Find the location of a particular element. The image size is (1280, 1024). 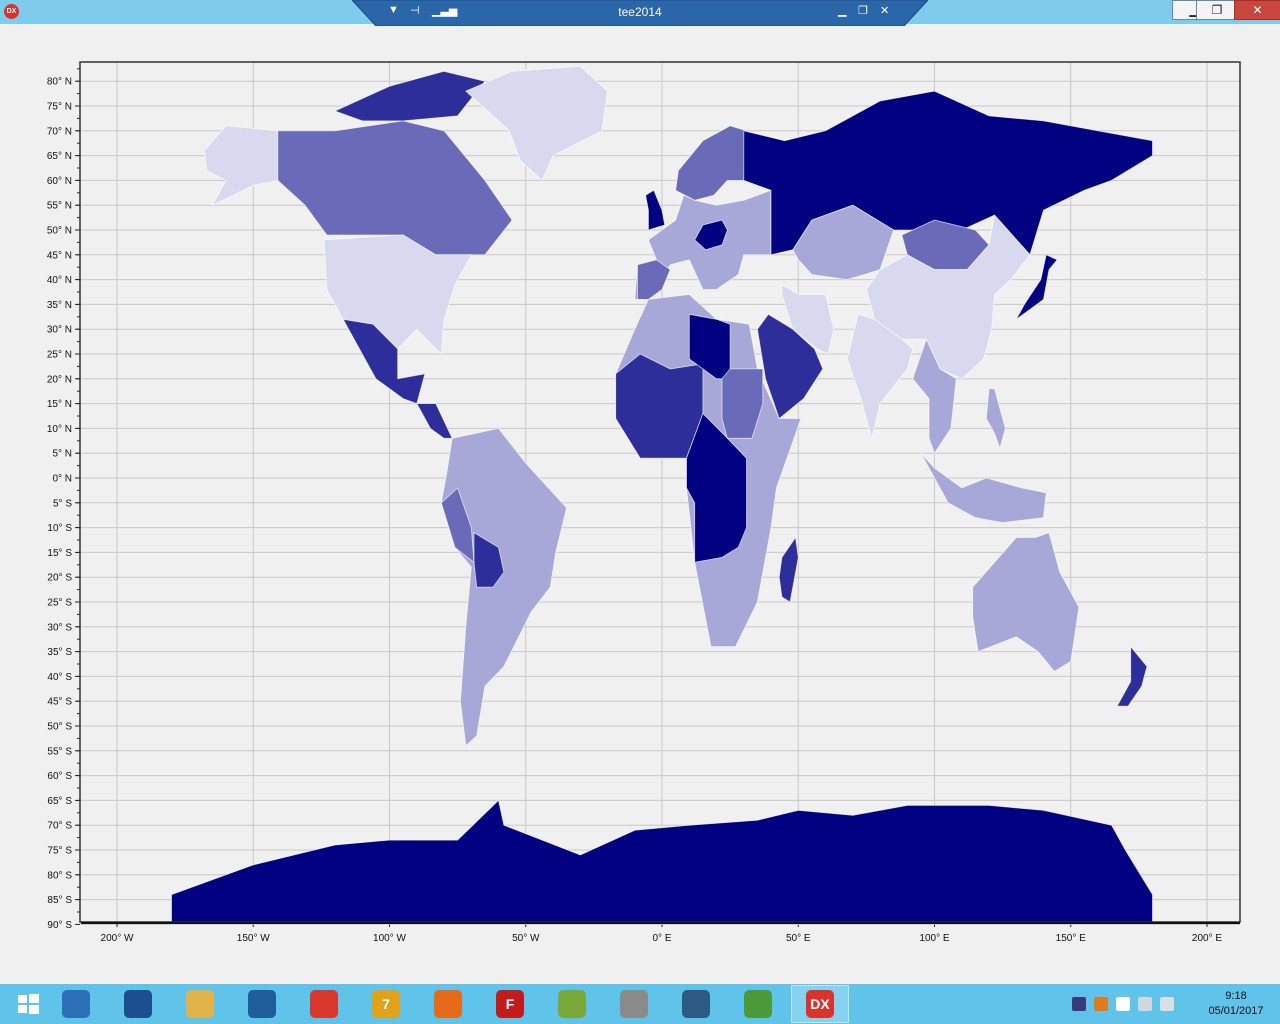

lat-tick-label: 35° S is located at coordinates (59, 652).